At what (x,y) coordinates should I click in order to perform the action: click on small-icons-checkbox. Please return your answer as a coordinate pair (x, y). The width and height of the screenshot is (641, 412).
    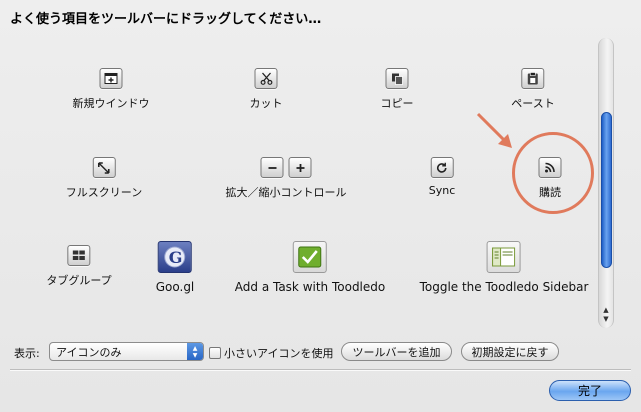
    Looking at the image, I should click on (215, 353).